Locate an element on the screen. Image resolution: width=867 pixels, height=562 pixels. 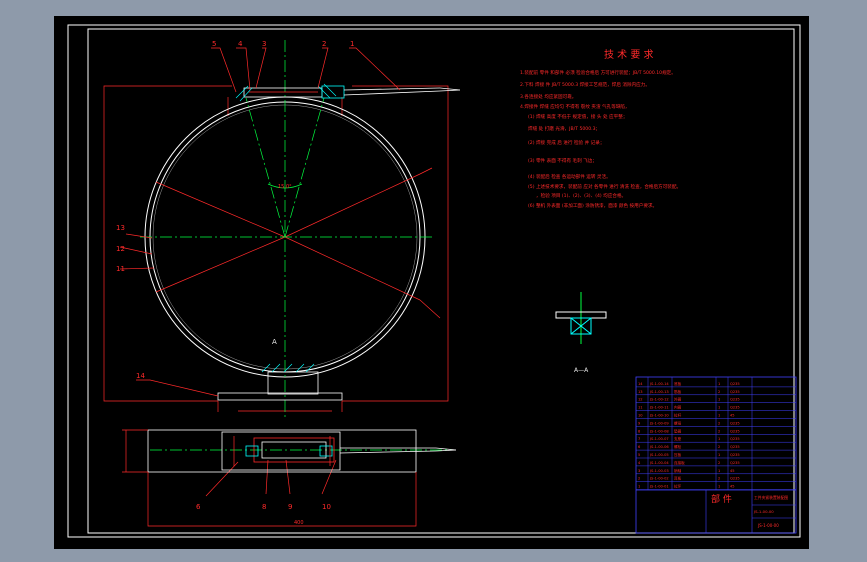
tech-note: 焊缝 处 打磨 光滑，JB/T 5000.3； is located at coordinates (564, 128).